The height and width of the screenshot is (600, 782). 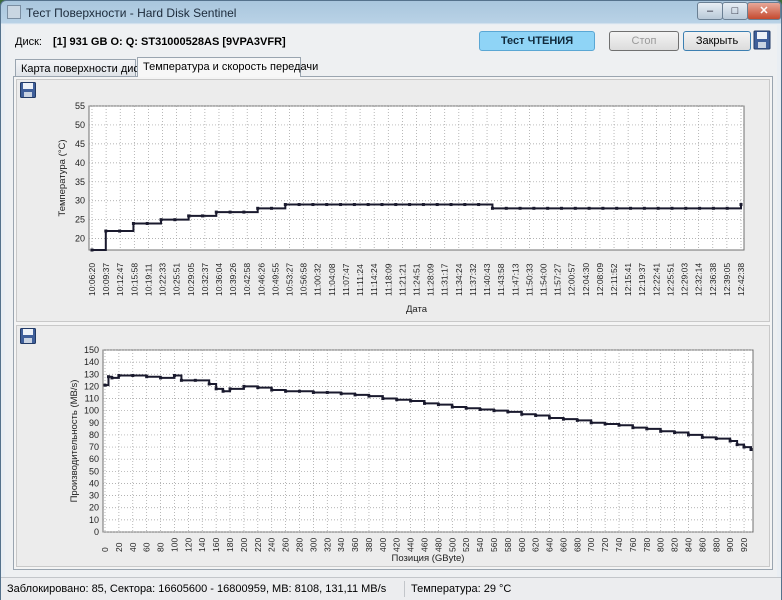 What do you see at coordinates (191, 279) in the screenshot?
I see `x-tick-label: 10:29:05` at bounding box center [191, 279].